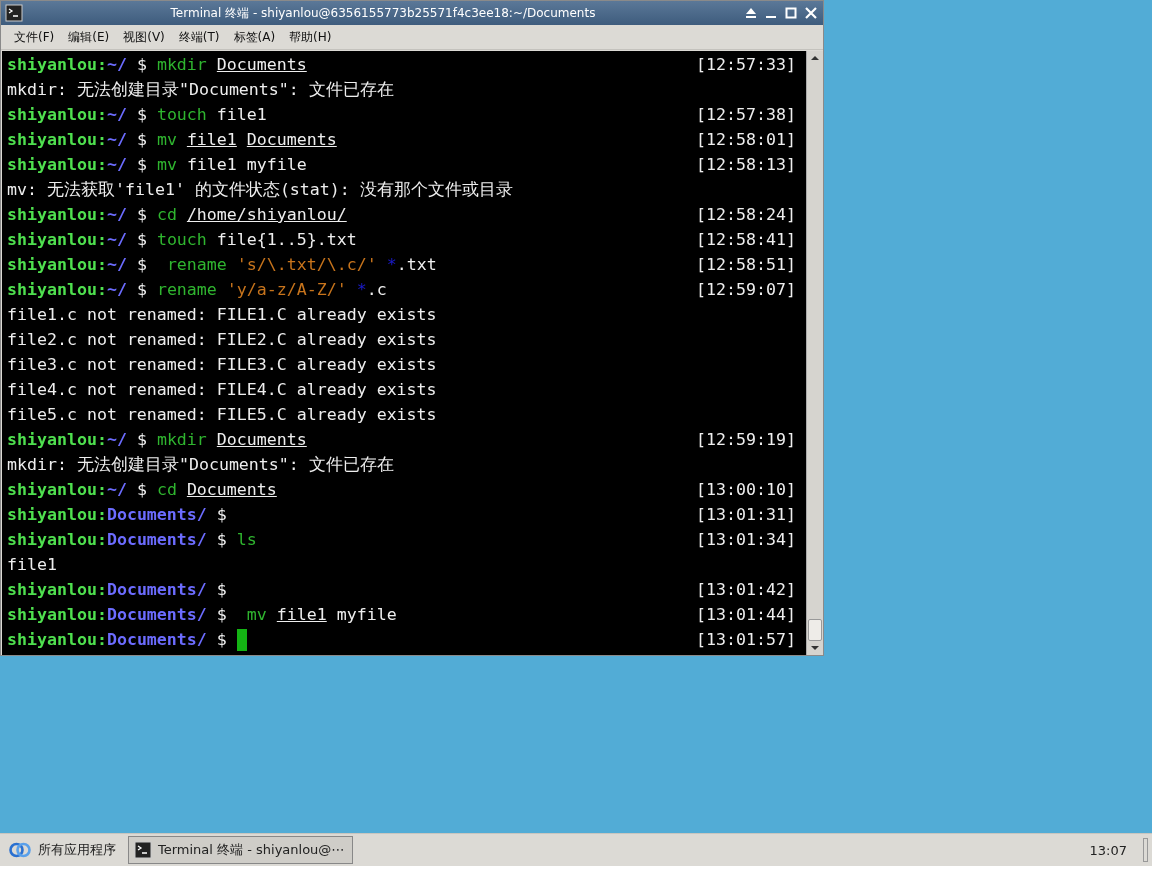 This screenshot has width=1152, height=896. Describe the element at coordinates (157, 164) in the screenshot. I see `terminal-line: shiyanlou:~/ $ mv file1 myfile` at that location.